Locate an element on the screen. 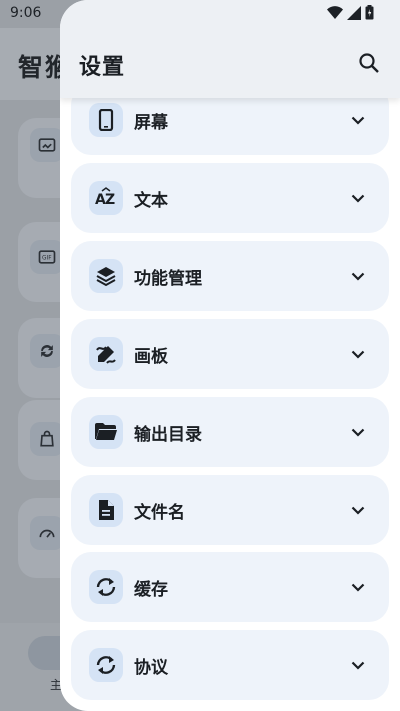 This screenshot has height=711, width=400. text-az-icon: A Z is located at coordinates (106, 198).